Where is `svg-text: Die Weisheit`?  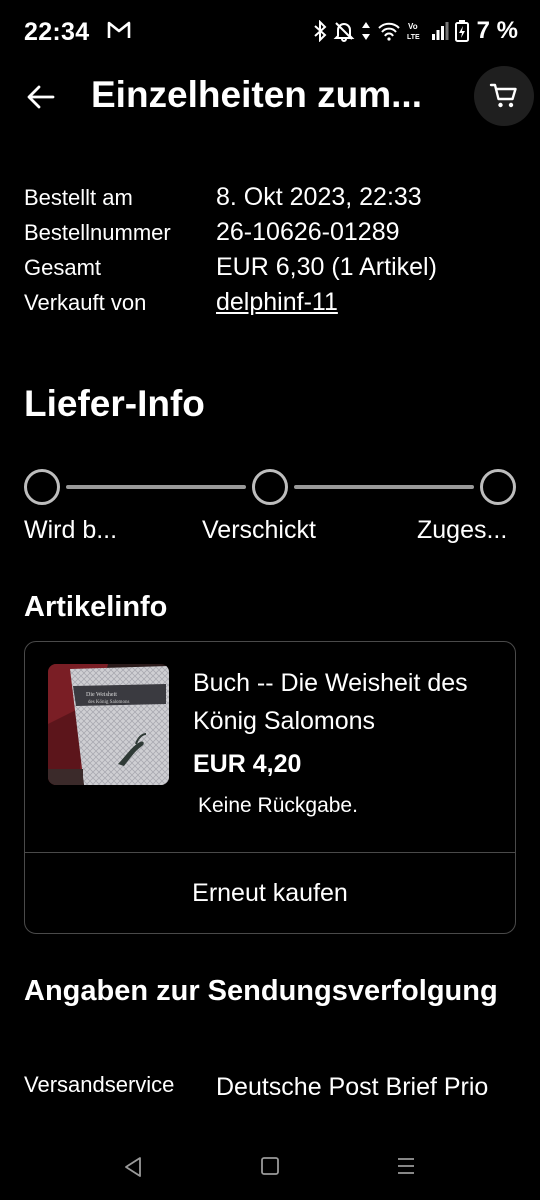
svg-text: Die Weisheit is located at coordinates (101, 695).